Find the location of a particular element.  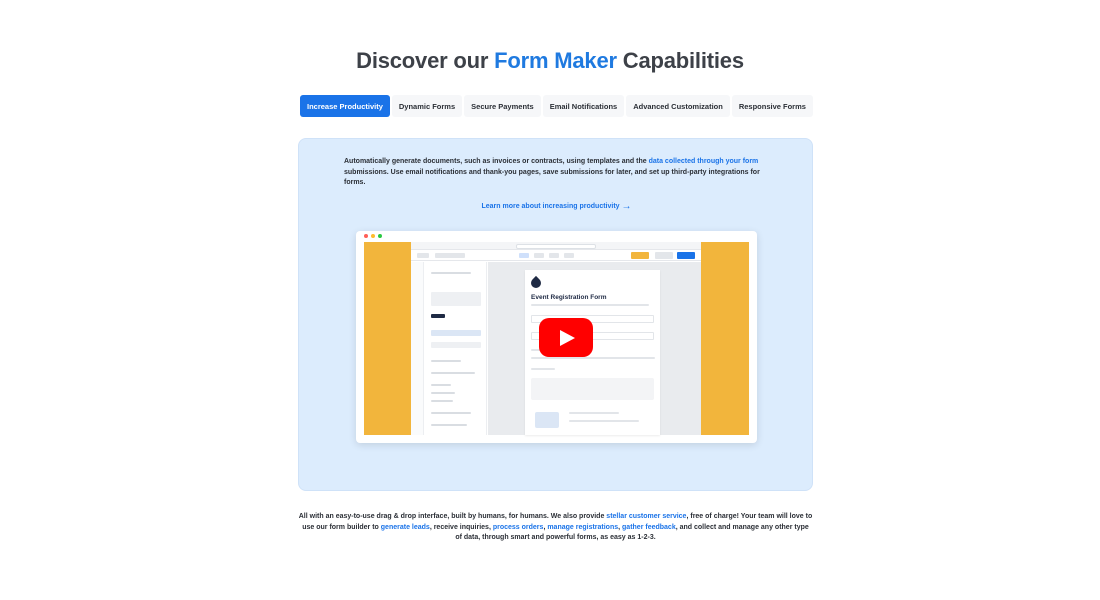

tab-increase-productivity: Increase Productivity is located at coordinates (345, 106).